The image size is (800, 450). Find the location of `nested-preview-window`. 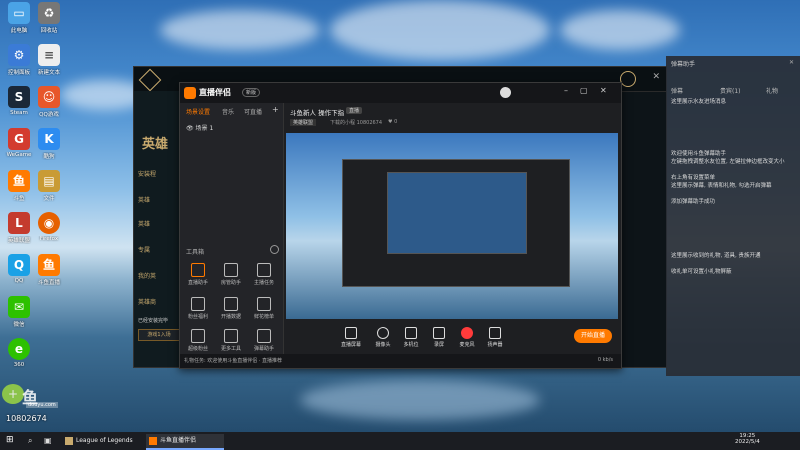

nested-preview-window is located at coordinates (456, 223).